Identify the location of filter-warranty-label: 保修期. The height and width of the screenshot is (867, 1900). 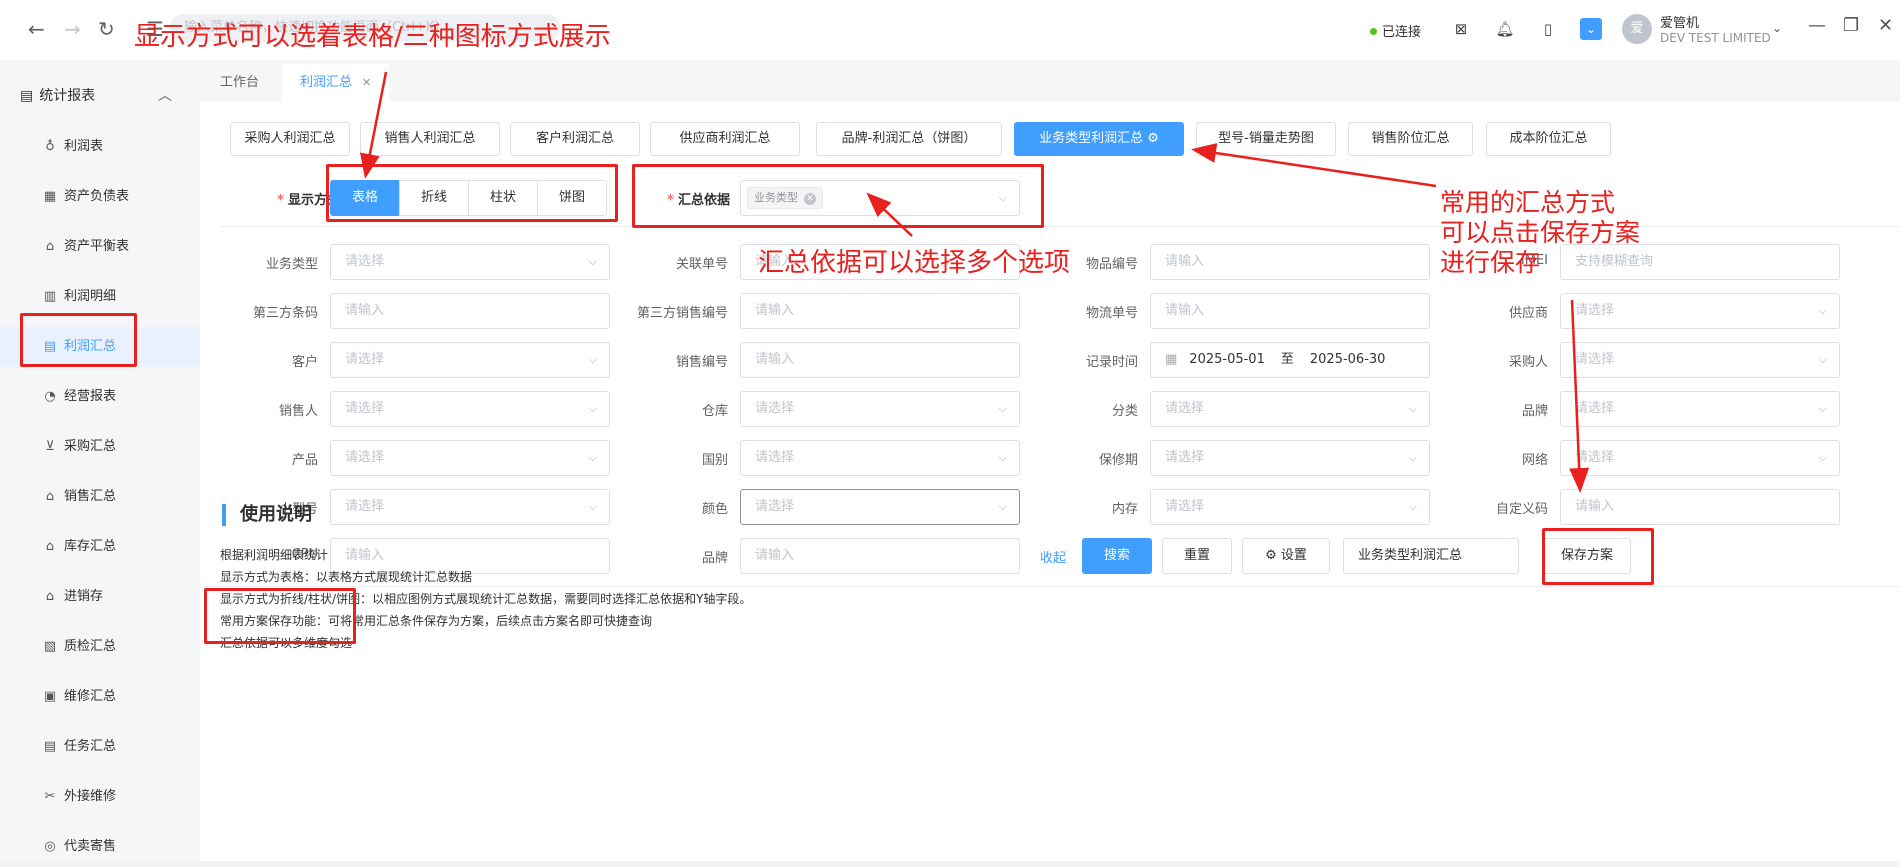
(1118, 460).